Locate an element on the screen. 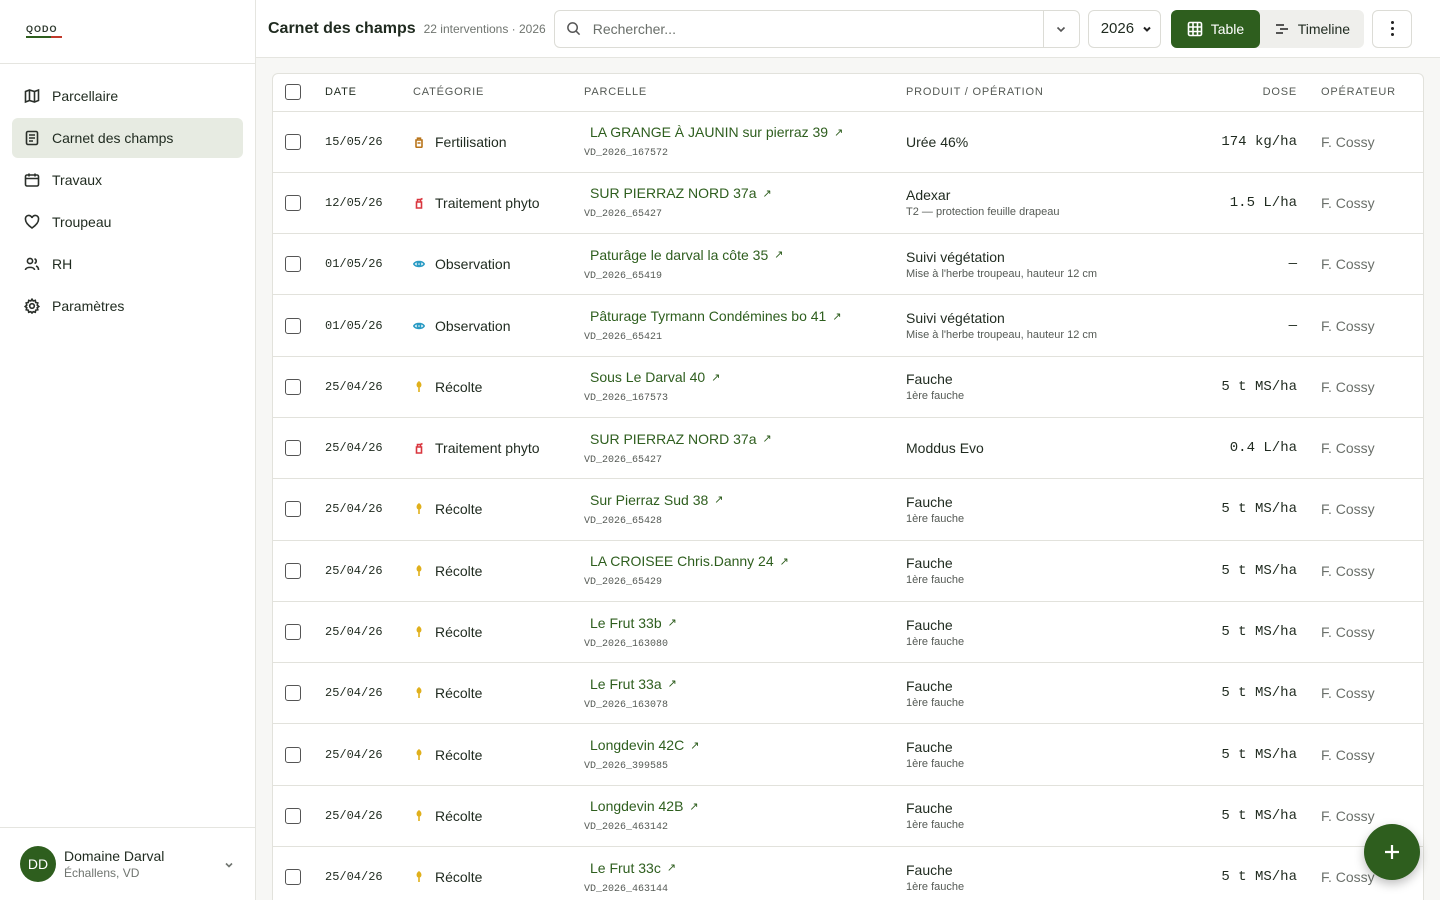 The image size is (1440, 900). row-date: 25/04/26 is located at coordinates (369, 509).